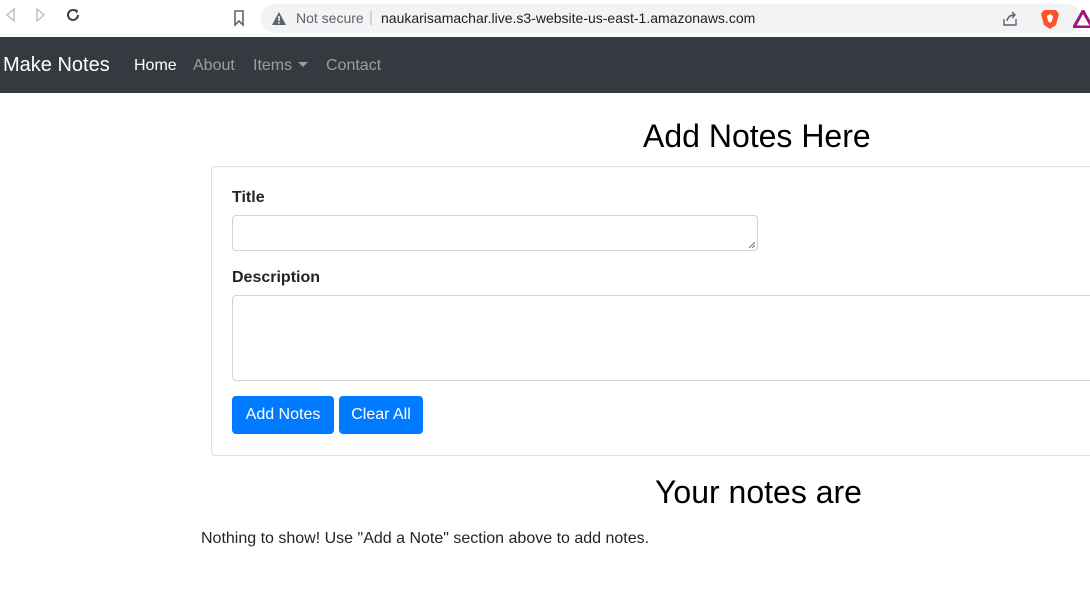 The height and width of the screenshot is (610, 1090). I want to click on caret-down-icon, so click(303, 64).